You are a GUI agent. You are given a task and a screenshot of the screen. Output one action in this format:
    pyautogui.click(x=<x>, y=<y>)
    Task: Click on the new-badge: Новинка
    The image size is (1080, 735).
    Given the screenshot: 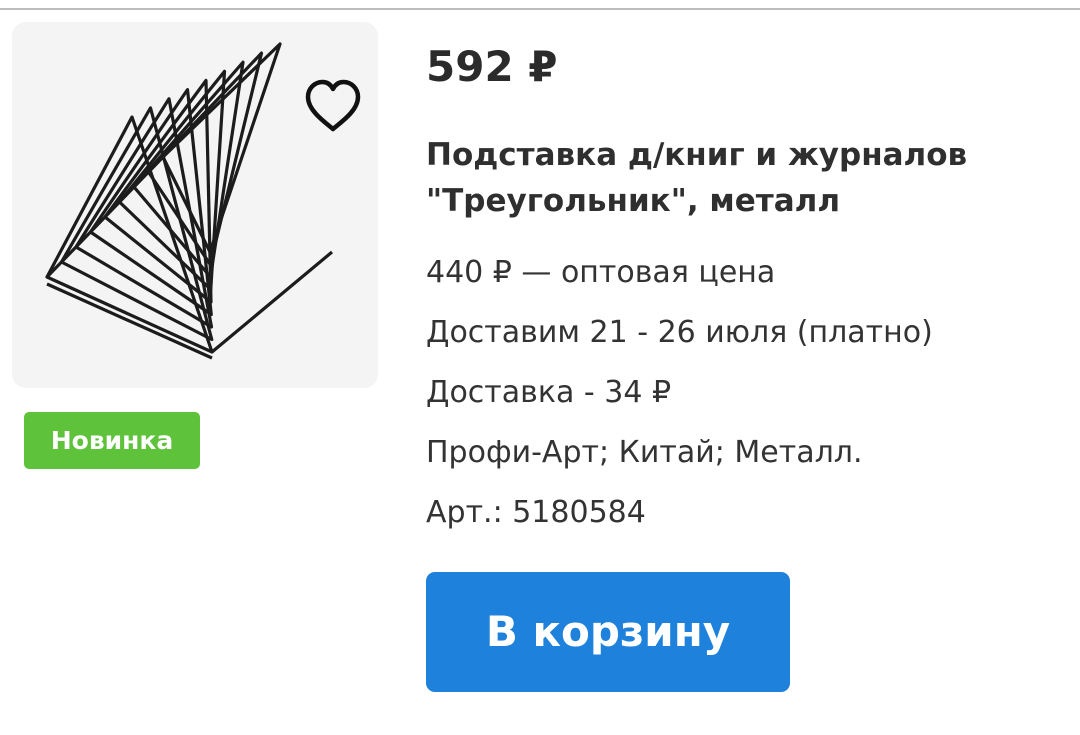 What is the action you would take?
    pyautogui.click(x=112, y=440)
    